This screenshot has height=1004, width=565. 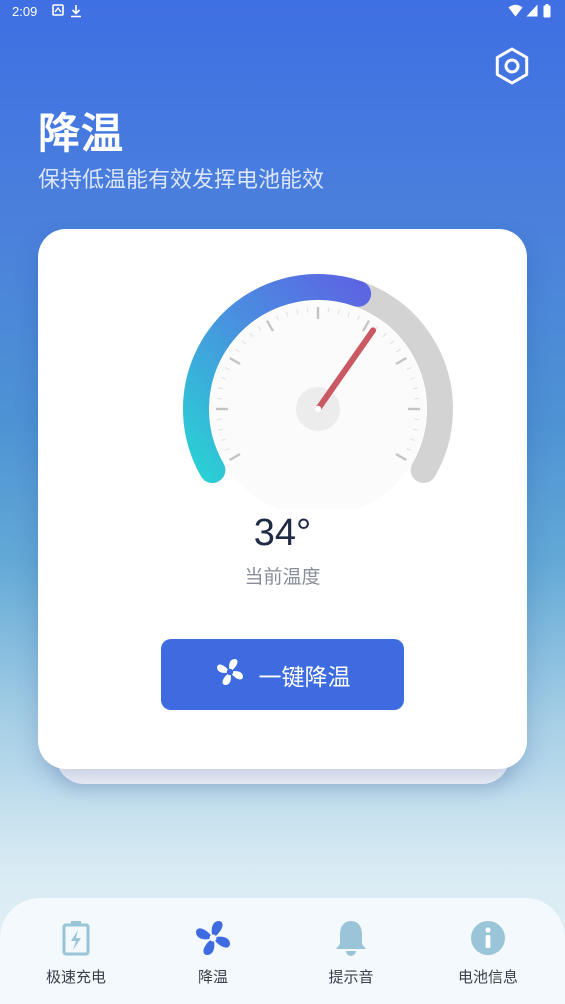 I want to click on nav-item-cool-down: 降温, so click(x=213, y=958).